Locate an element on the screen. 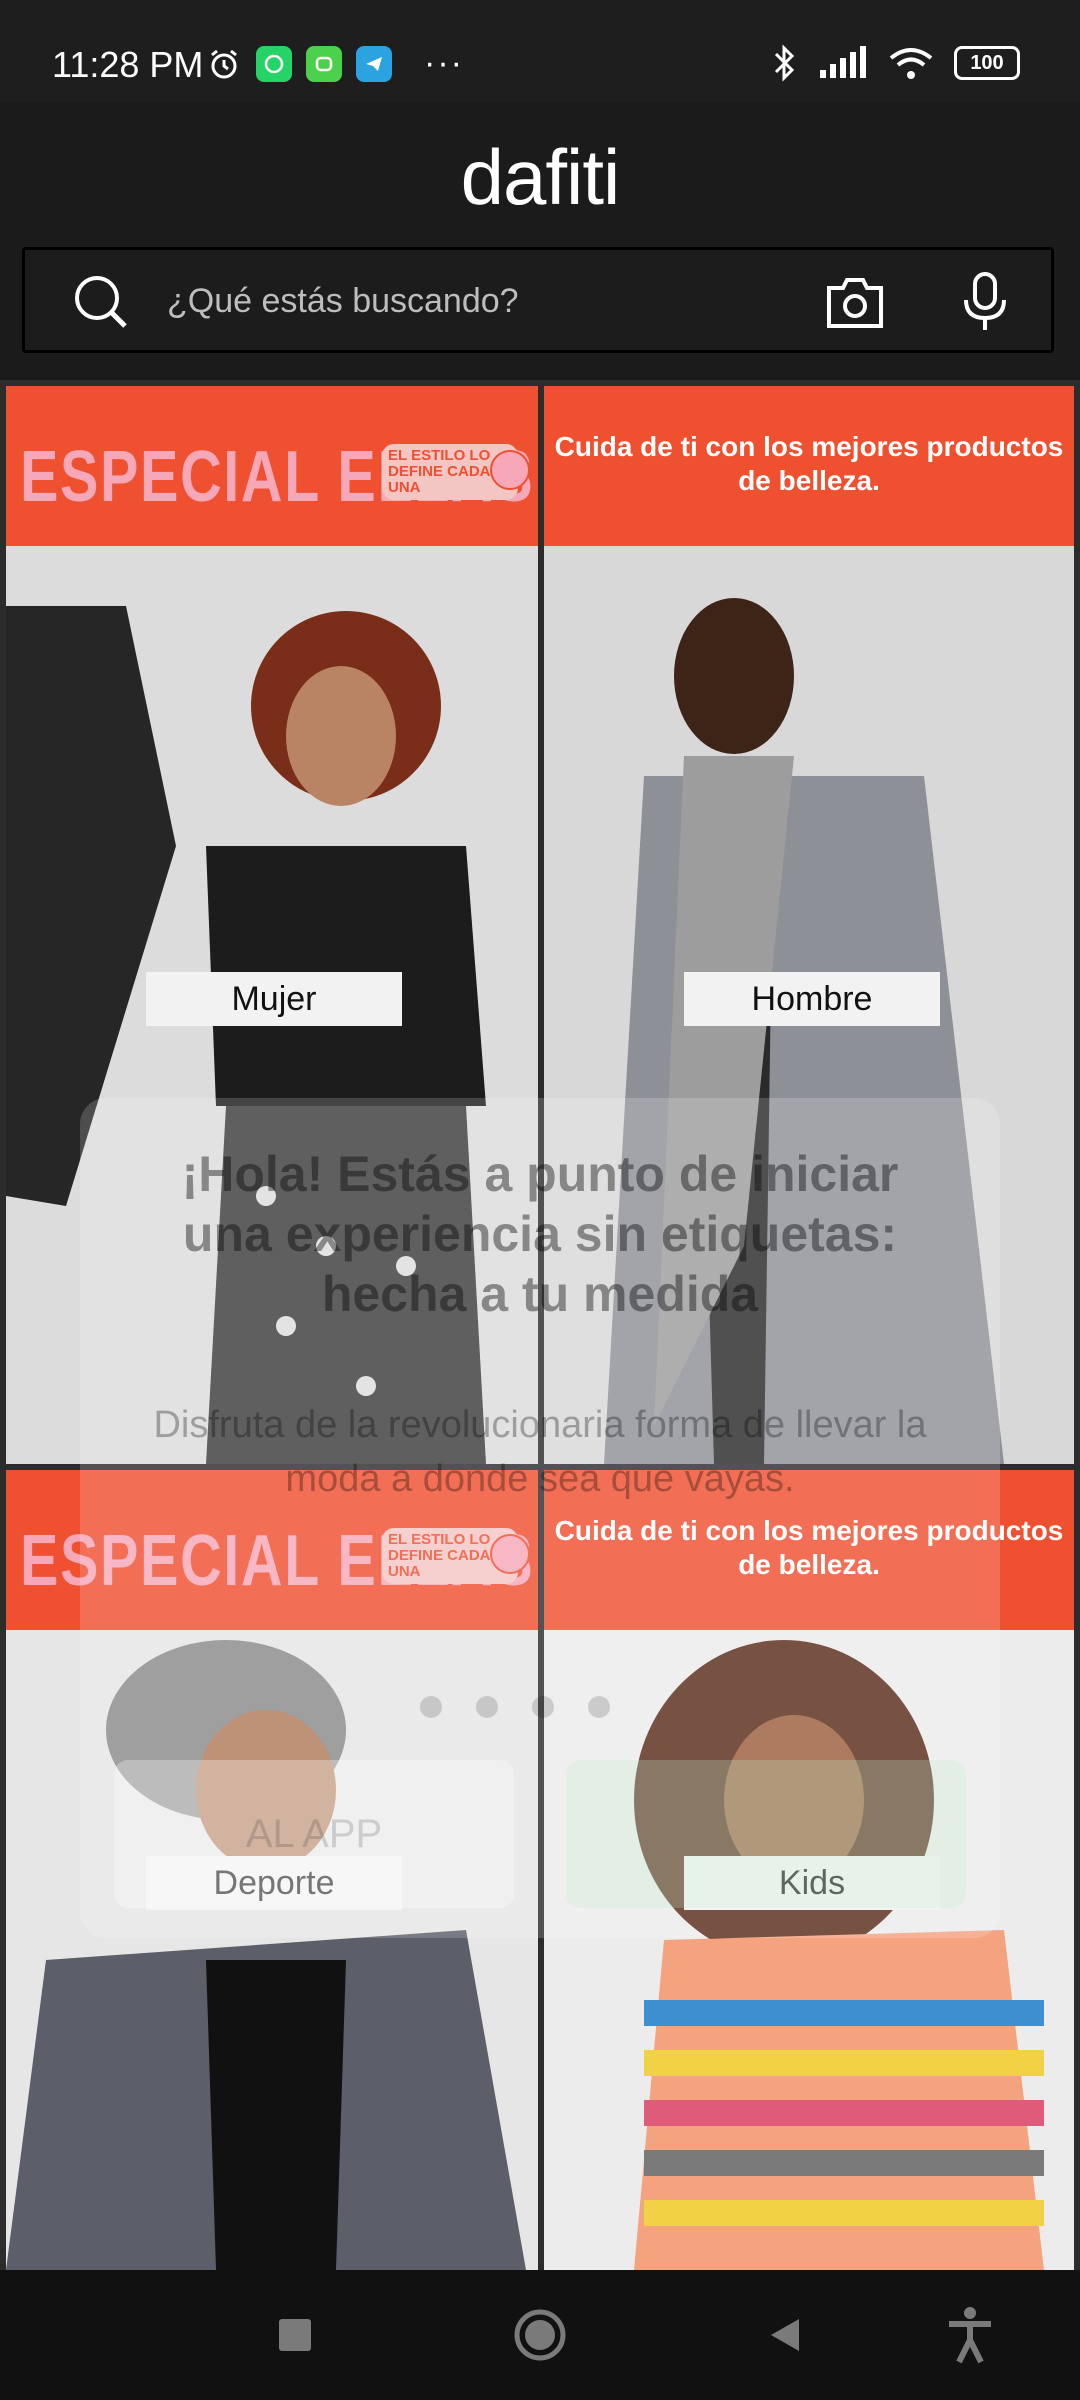  signal-icon is located at coordinates (843, 62).